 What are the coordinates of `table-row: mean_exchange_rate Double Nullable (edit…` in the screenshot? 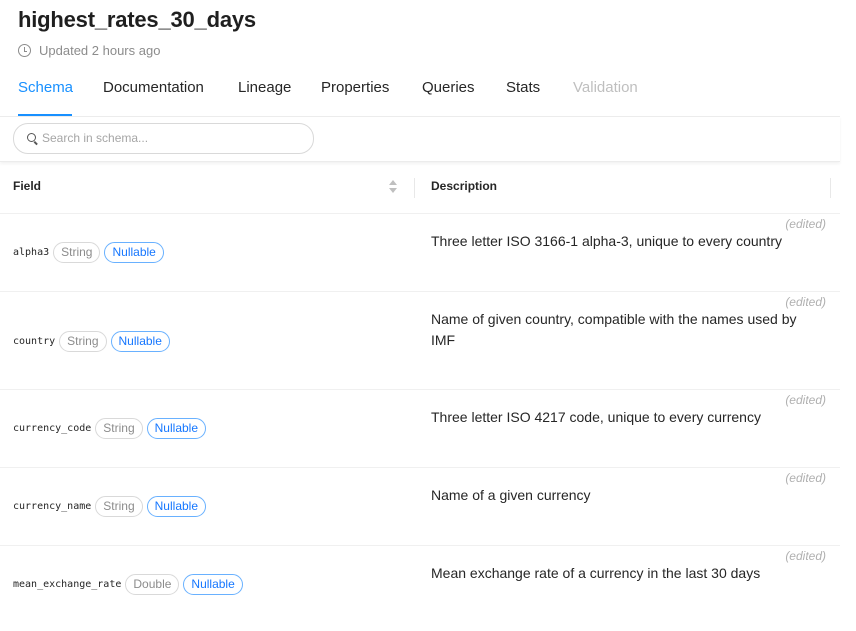 It's located at (420, 588).